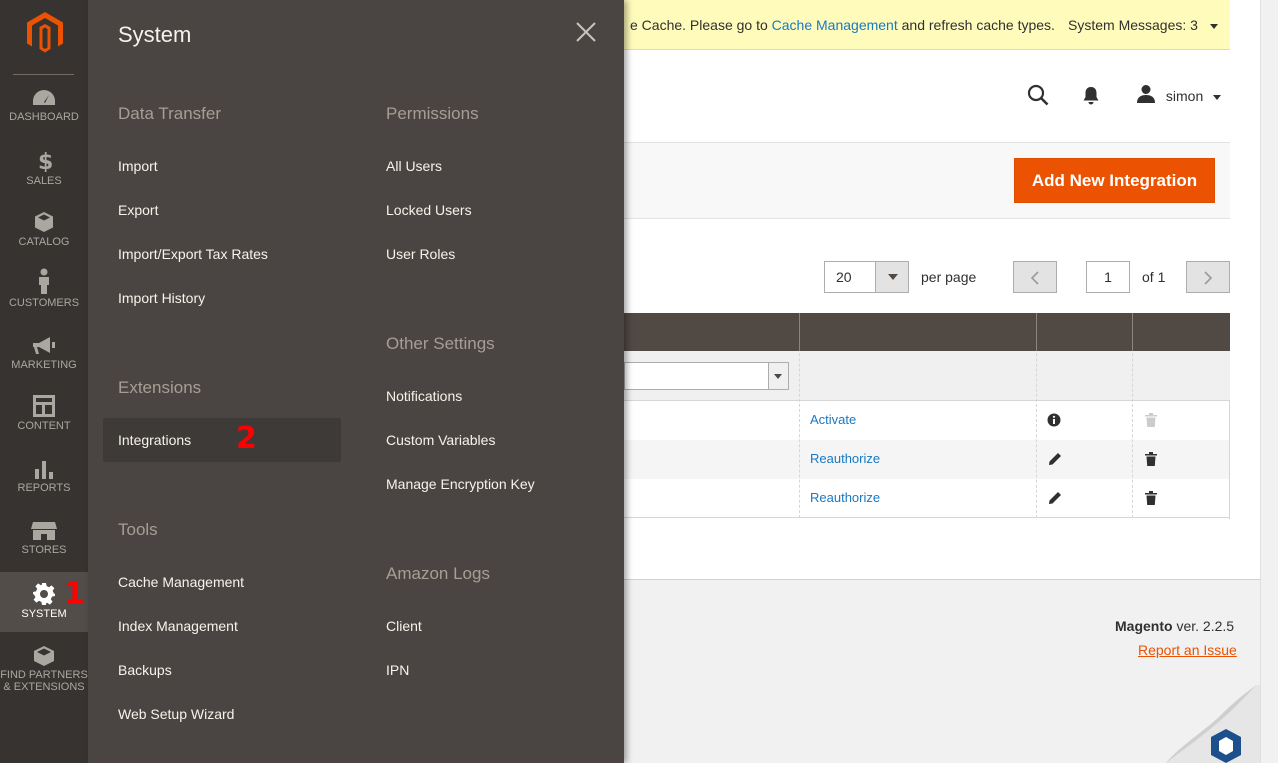 This screenshot has width=1278, height=763. I want to click on page-curl-badge-icon, so click(1213, 724).